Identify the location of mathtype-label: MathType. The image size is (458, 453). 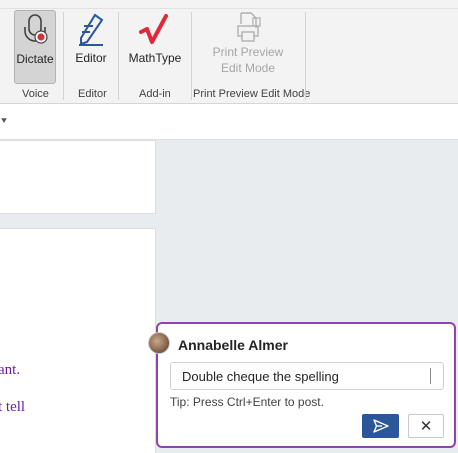
(155, 58).